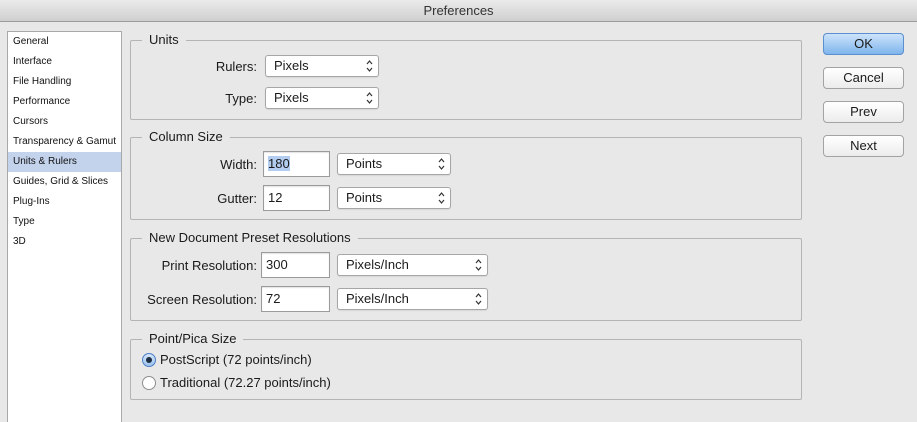  I want to click on print-resolution-label: Print Resolution:, so click(209, 265).